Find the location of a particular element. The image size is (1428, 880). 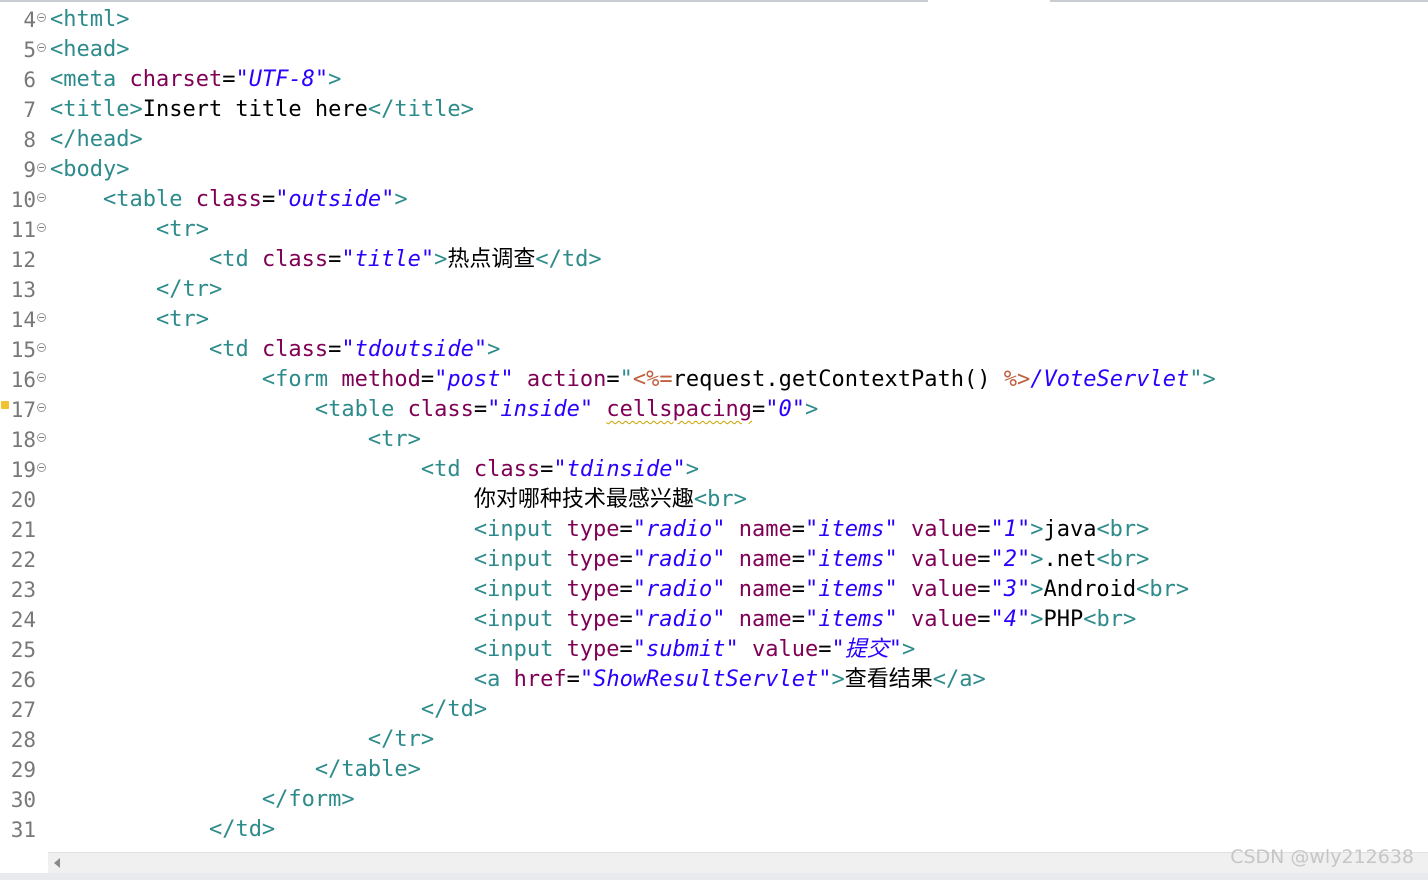

horizontal-scrollbar is located at coordinates (738, 862).